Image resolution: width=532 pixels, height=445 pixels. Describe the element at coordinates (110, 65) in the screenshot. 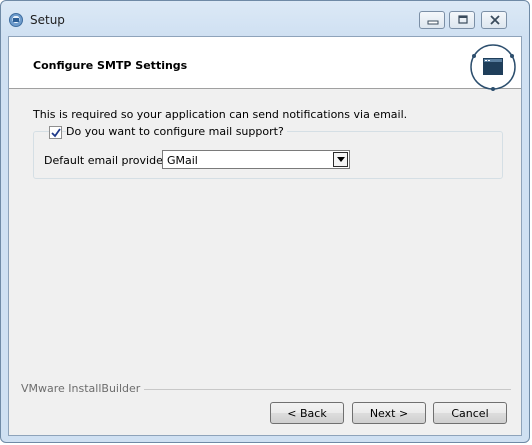

I see `page-title: Configure SMTP Settings` at that location.